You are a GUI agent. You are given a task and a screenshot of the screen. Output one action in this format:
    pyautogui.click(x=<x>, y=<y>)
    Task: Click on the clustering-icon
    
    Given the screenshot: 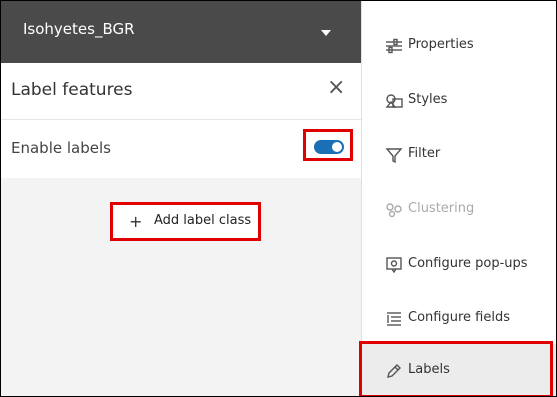 What is the action you would take?
    pyautogui.click(x=394, y=210)
    